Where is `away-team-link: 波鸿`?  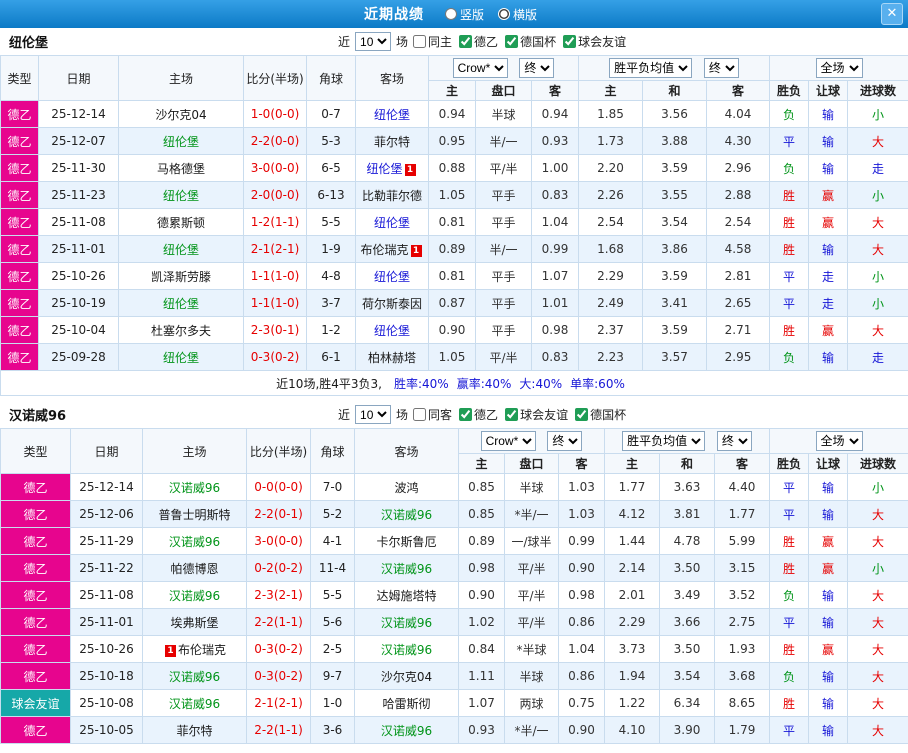 away-team-link: 波鸿 is located at coordinates (406, 488).